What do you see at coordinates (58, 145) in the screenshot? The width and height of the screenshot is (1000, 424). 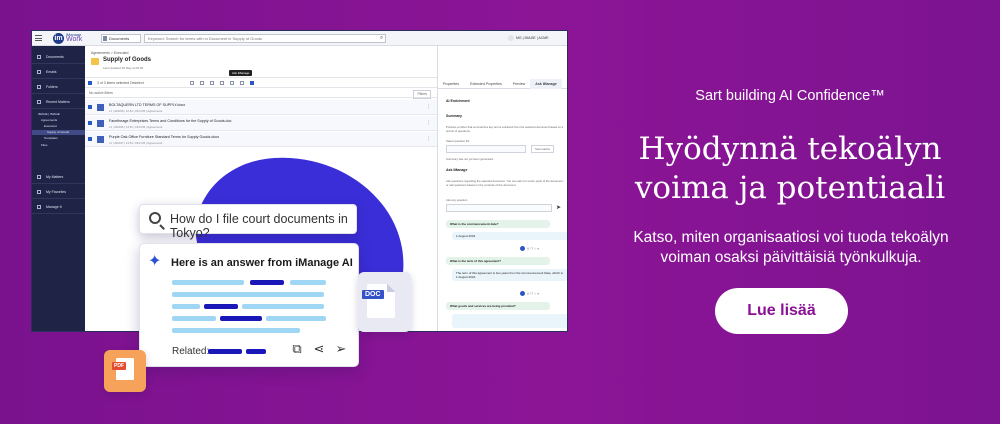 I see `tree-item: Files` at bounding box center [58, 145].